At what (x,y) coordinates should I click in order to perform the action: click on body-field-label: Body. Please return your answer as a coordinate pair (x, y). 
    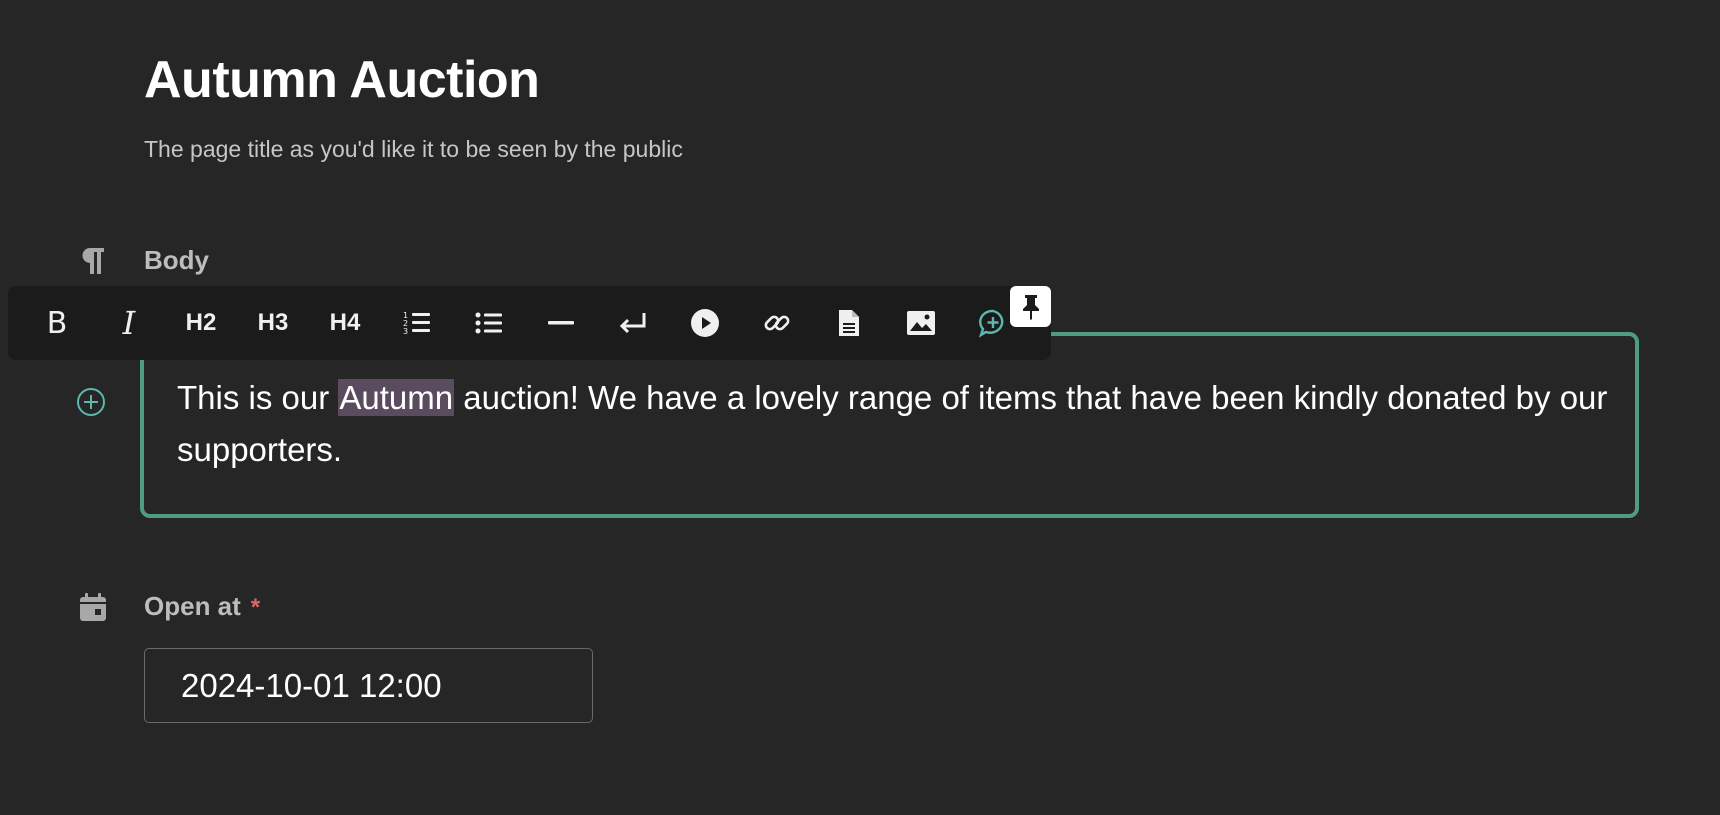
    Looking at the image, I should click on (176, 260).